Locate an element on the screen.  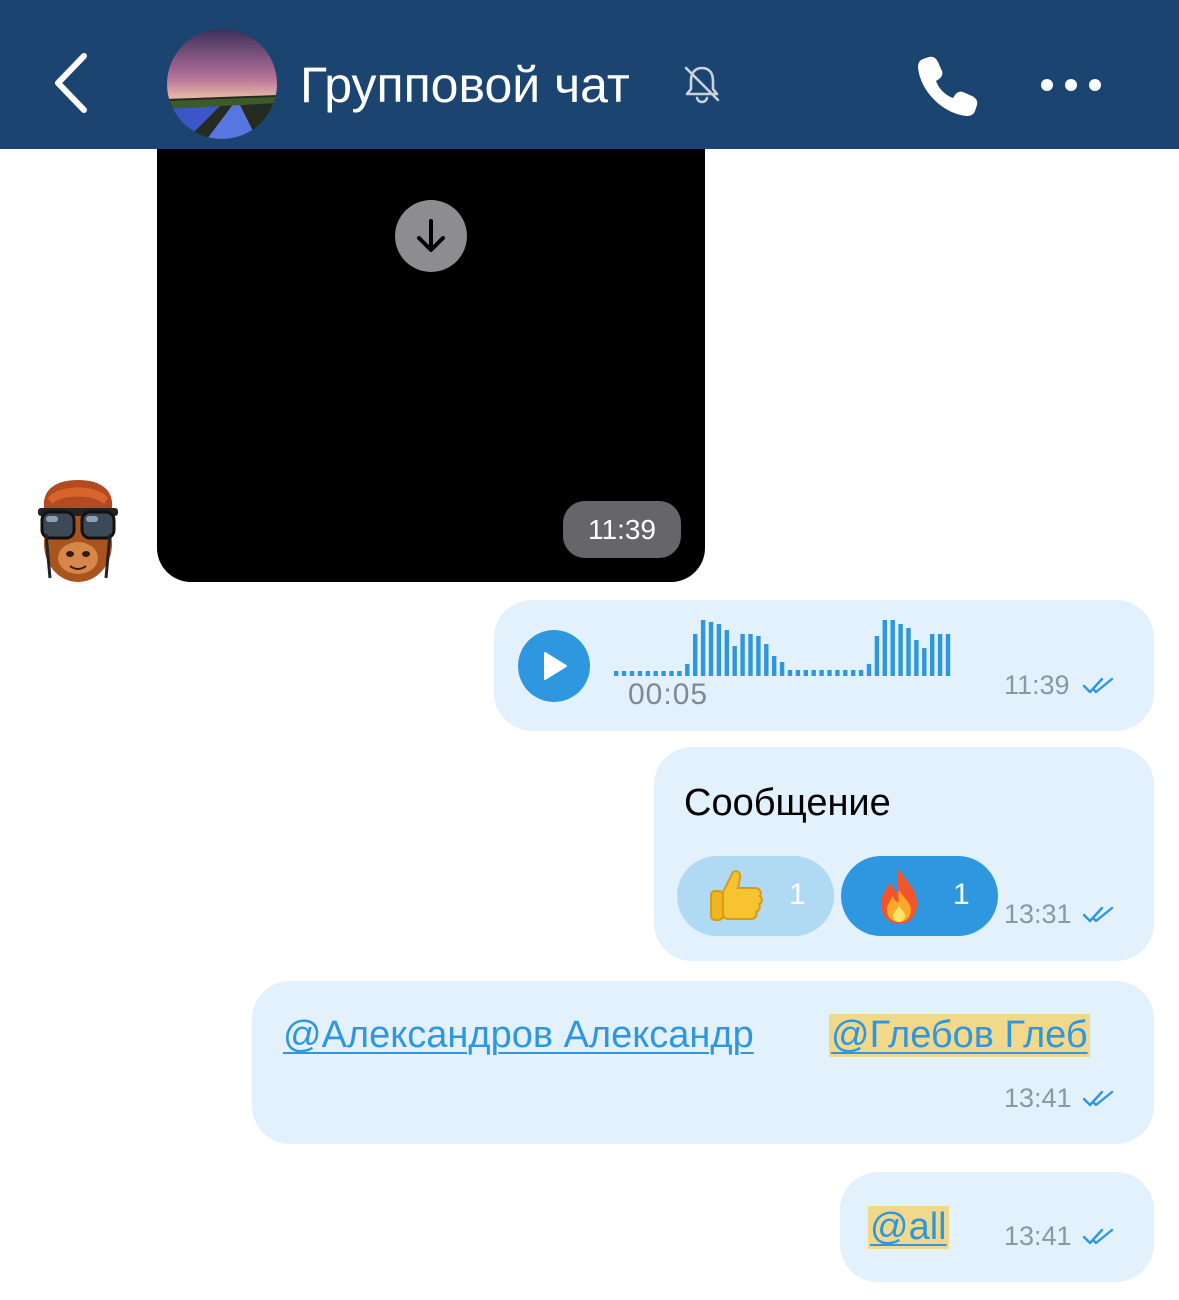
play-button is located at coordinates (554, 666).